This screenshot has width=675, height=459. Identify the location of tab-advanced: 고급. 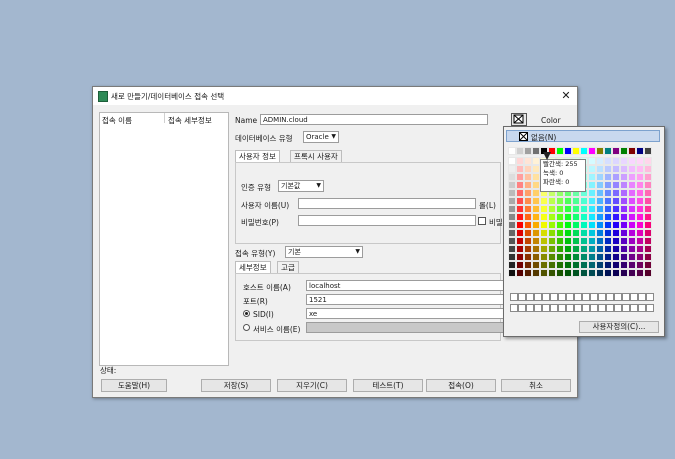
(288, 267).